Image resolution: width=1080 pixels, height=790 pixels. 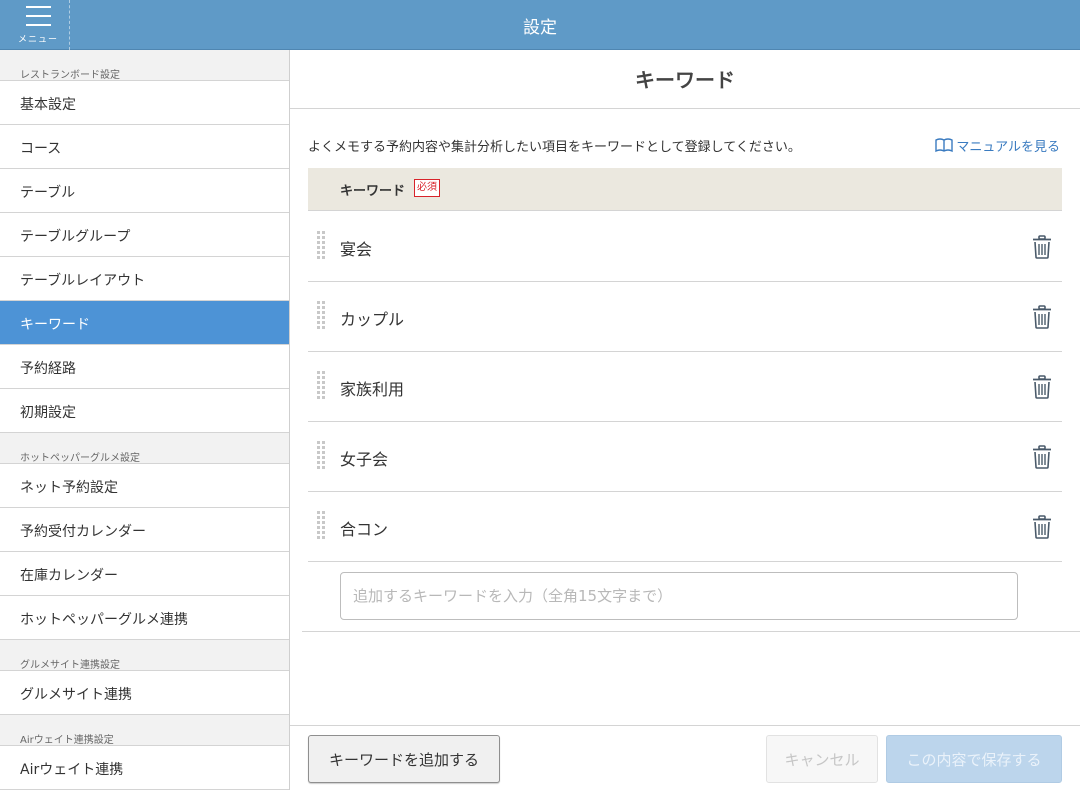 I want to click on sidebar-item: 予約受付カレンダー, so click(x=144, y=530).